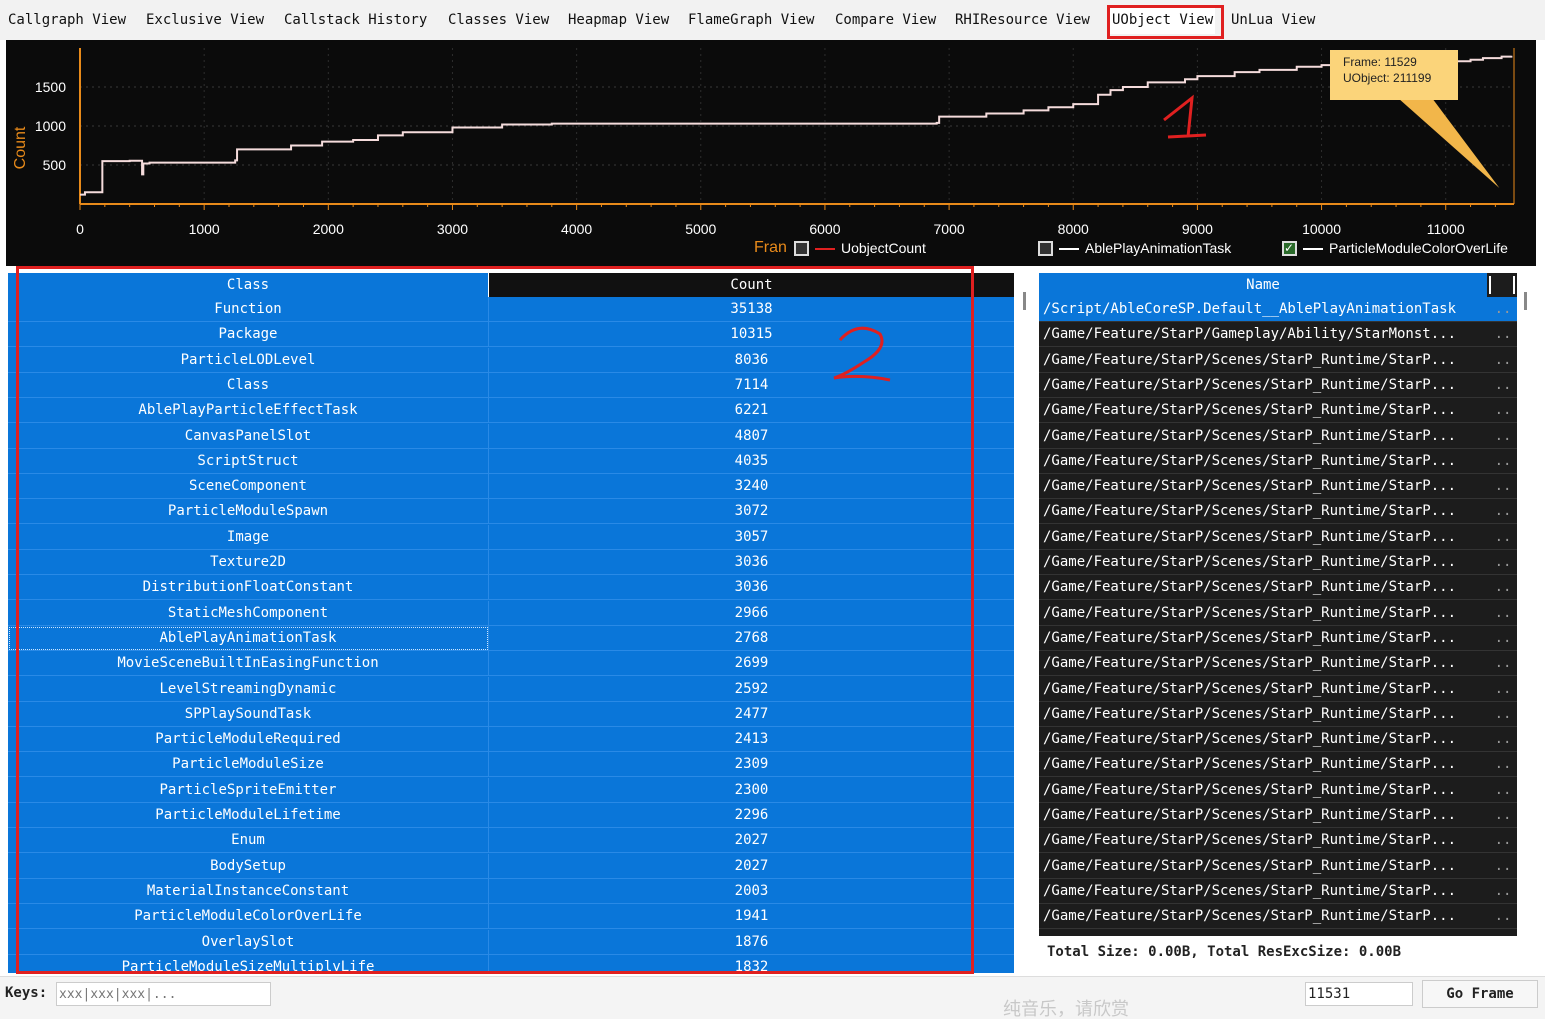 This screenshot has width=1545, height=1021. I want to click on table-row: OverlaySlot 1876, so click(511, 942).